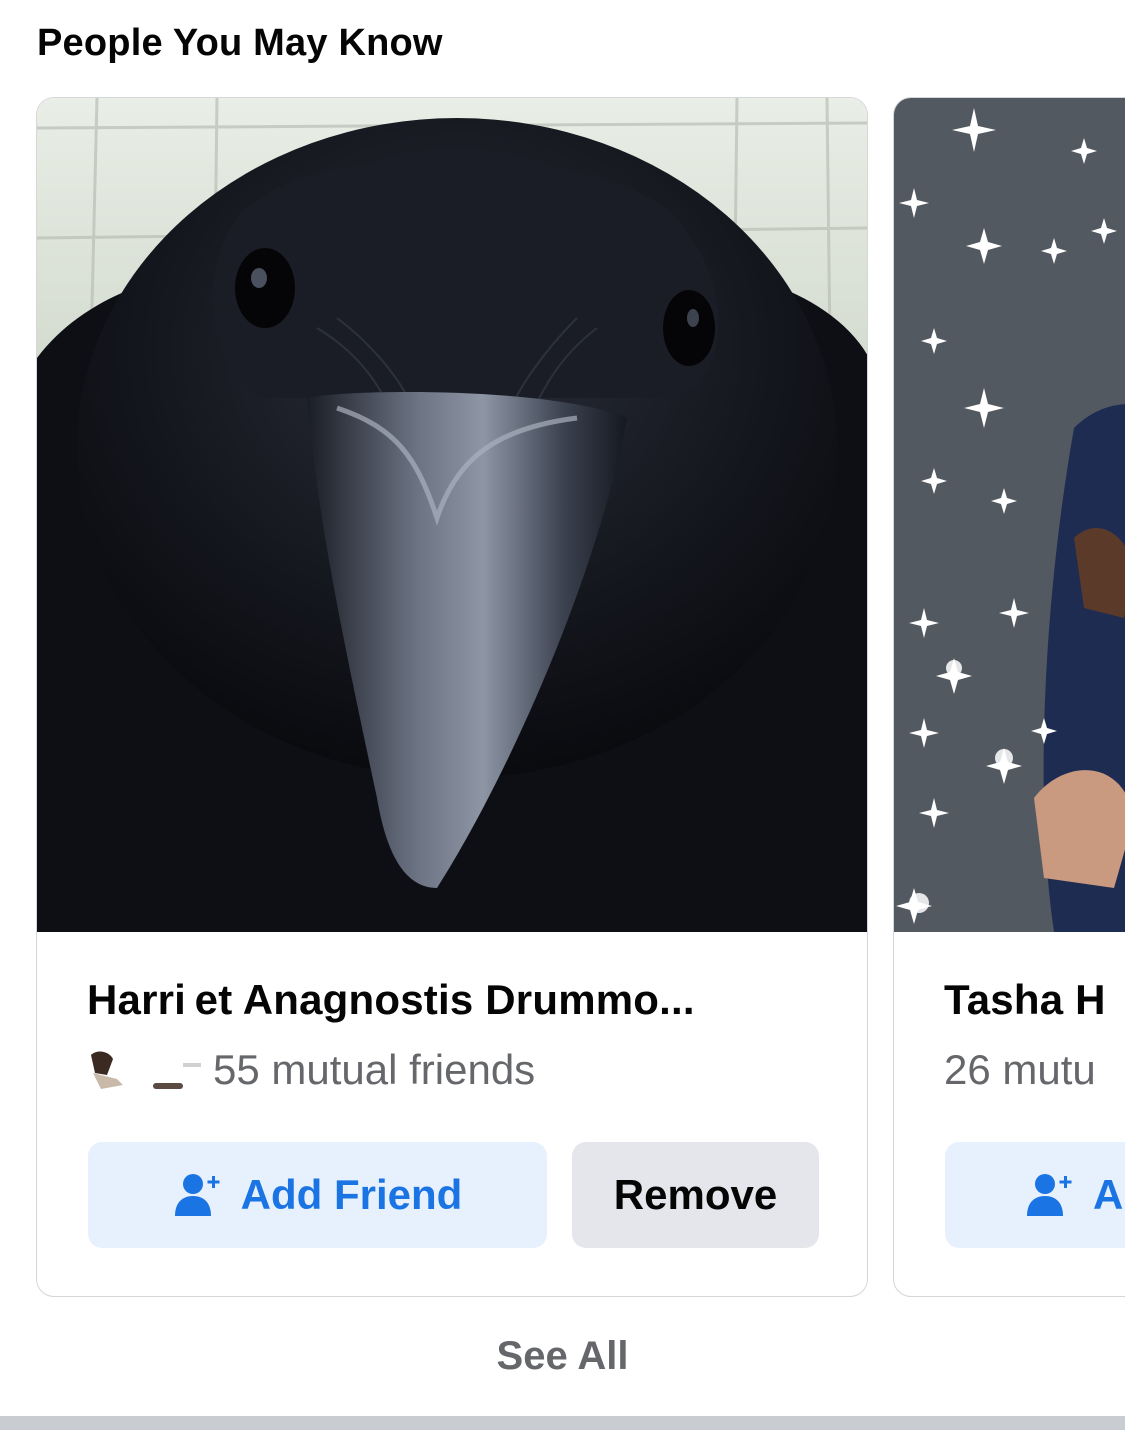  Describe the element at coordinates (562, 1423) in the screenshot. I see `section-divider` at that location.